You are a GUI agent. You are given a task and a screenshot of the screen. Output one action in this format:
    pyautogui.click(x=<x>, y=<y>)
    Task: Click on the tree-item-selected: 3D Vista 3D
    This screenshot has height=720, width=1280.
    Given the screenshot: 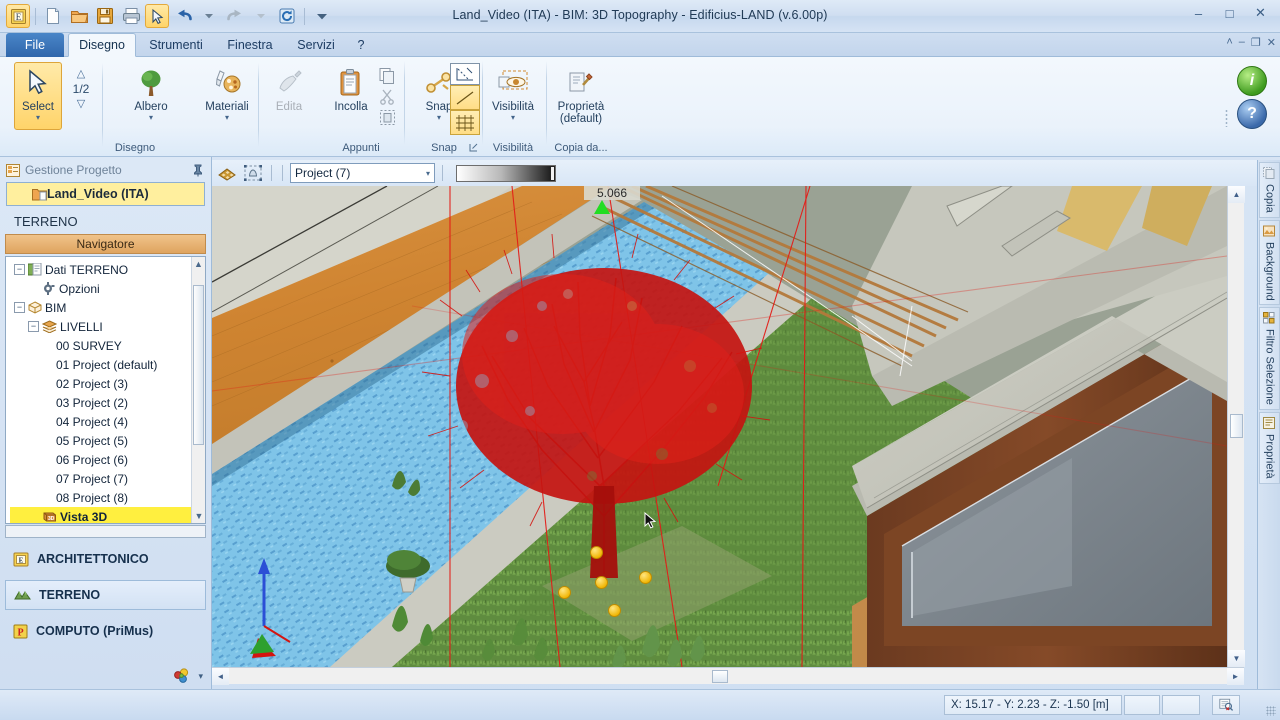 What is the action you would take?
    pyautogui.click(x=107, y=515)
    